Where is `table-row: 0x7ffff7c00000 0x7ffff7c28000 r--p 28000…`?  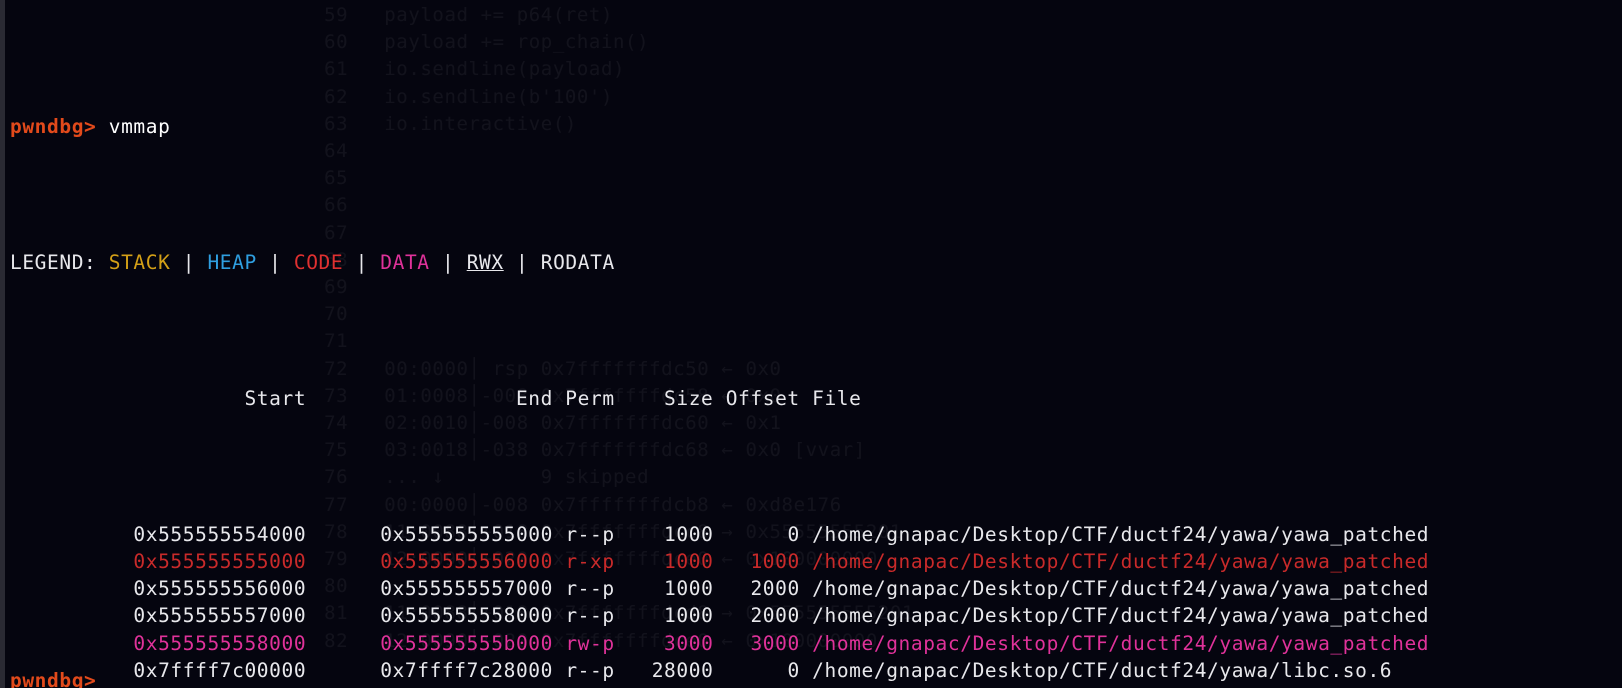 table-row: 0x7ffff7c00000 0x7ffff7c28000 r--p 28000… is located at coordinates (816, 670).